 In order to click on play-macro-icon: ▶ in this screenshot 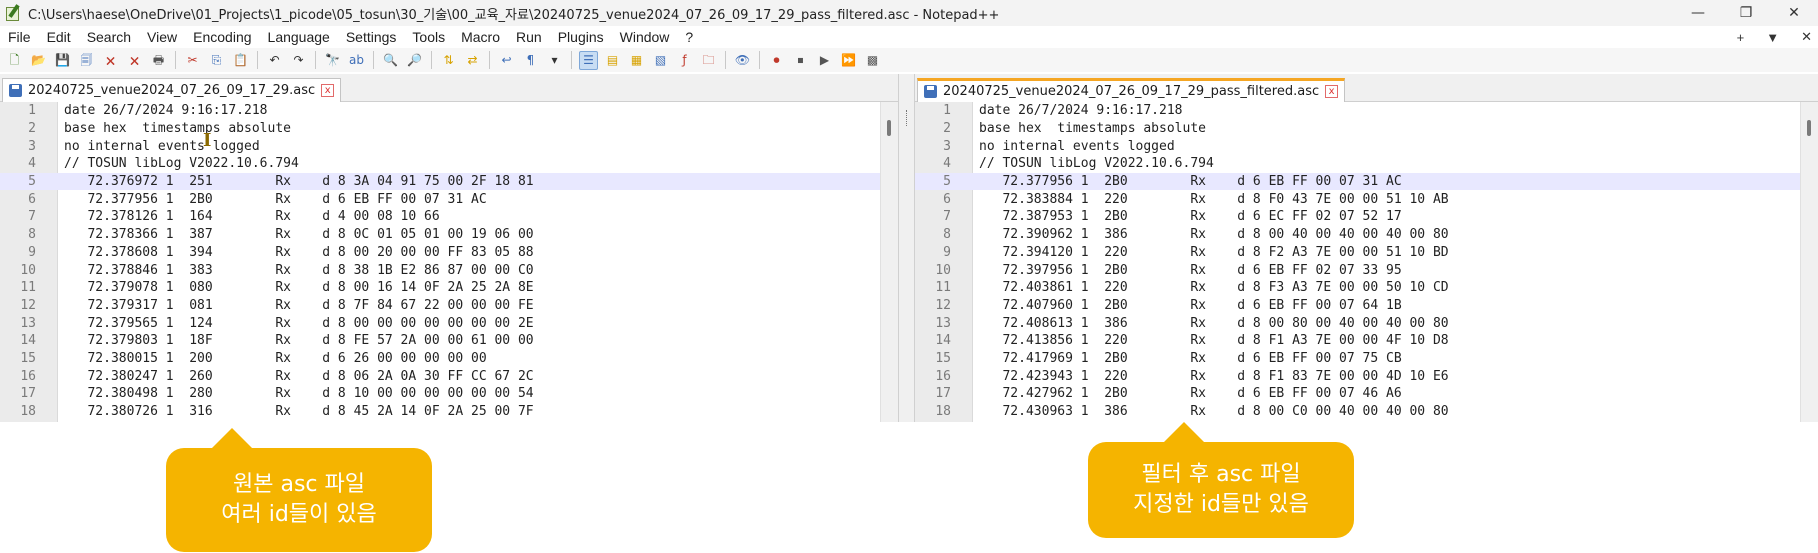, I will do `click(824, 60)`.